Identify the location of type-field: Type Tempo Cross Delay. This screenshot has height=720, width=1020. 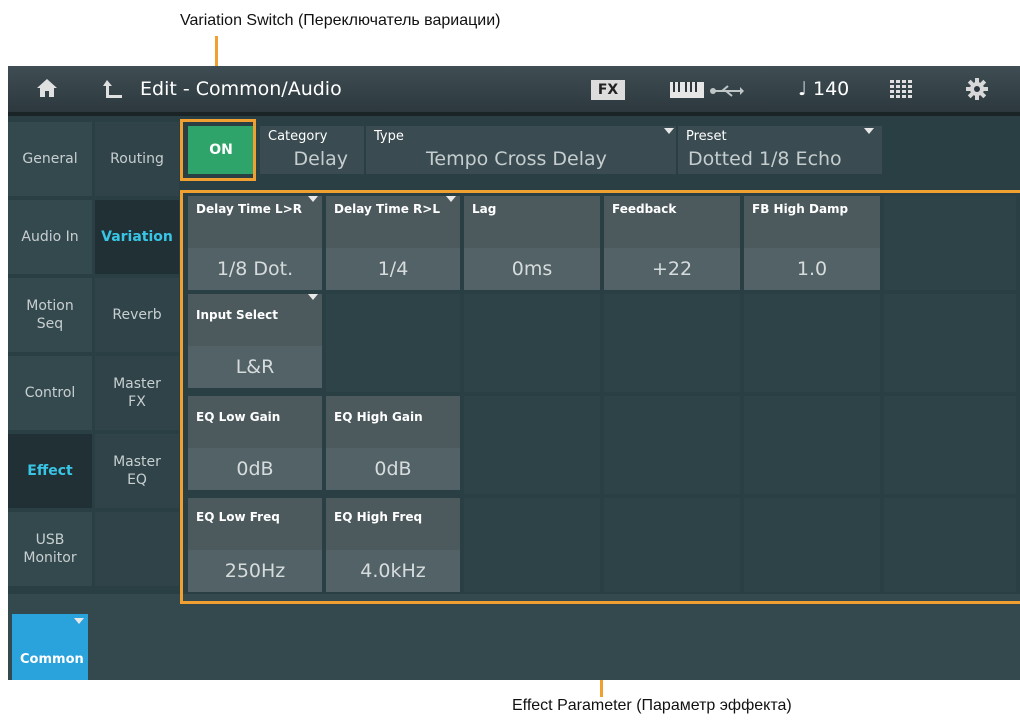
(521, 150).